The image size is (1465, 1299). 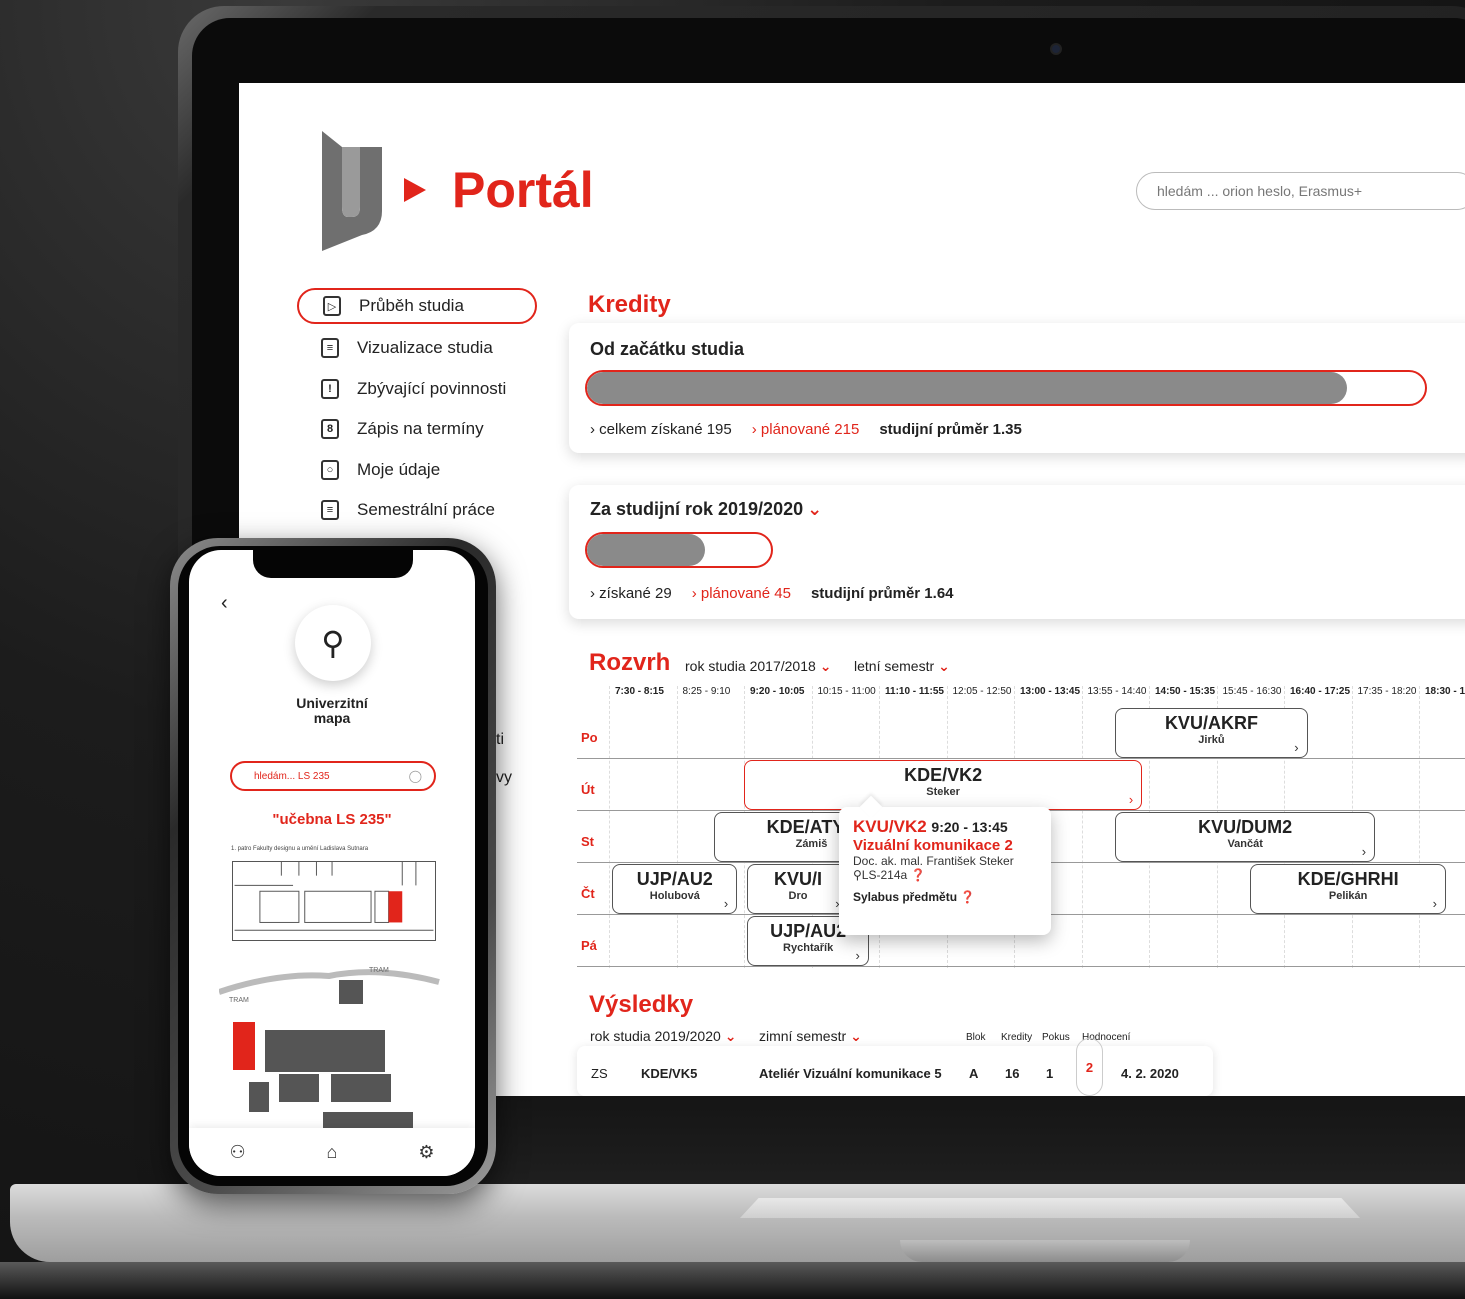 What do you see at coordinates (333, 564) in the screenshot?
I see `phone-notch` at bounding box center [333, 564].